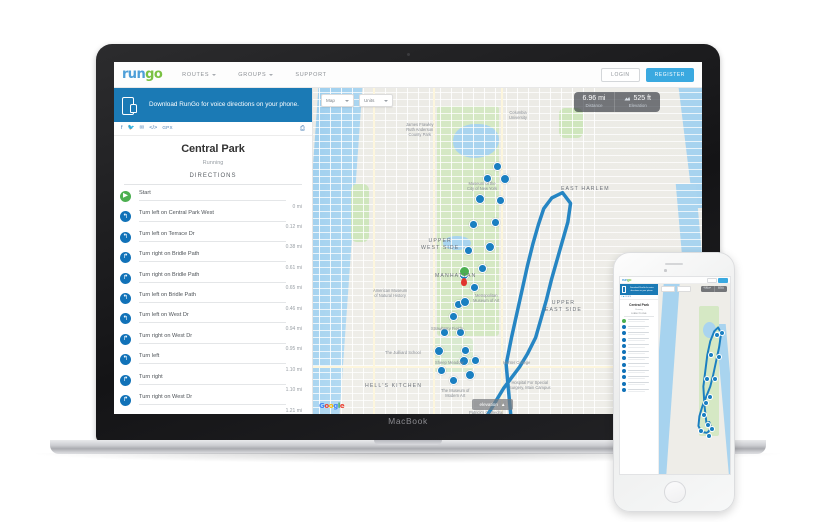 This screenshot has width=820, height=522. I want to click on direction-step-distance: 0.95 mi, so click(293, 349).